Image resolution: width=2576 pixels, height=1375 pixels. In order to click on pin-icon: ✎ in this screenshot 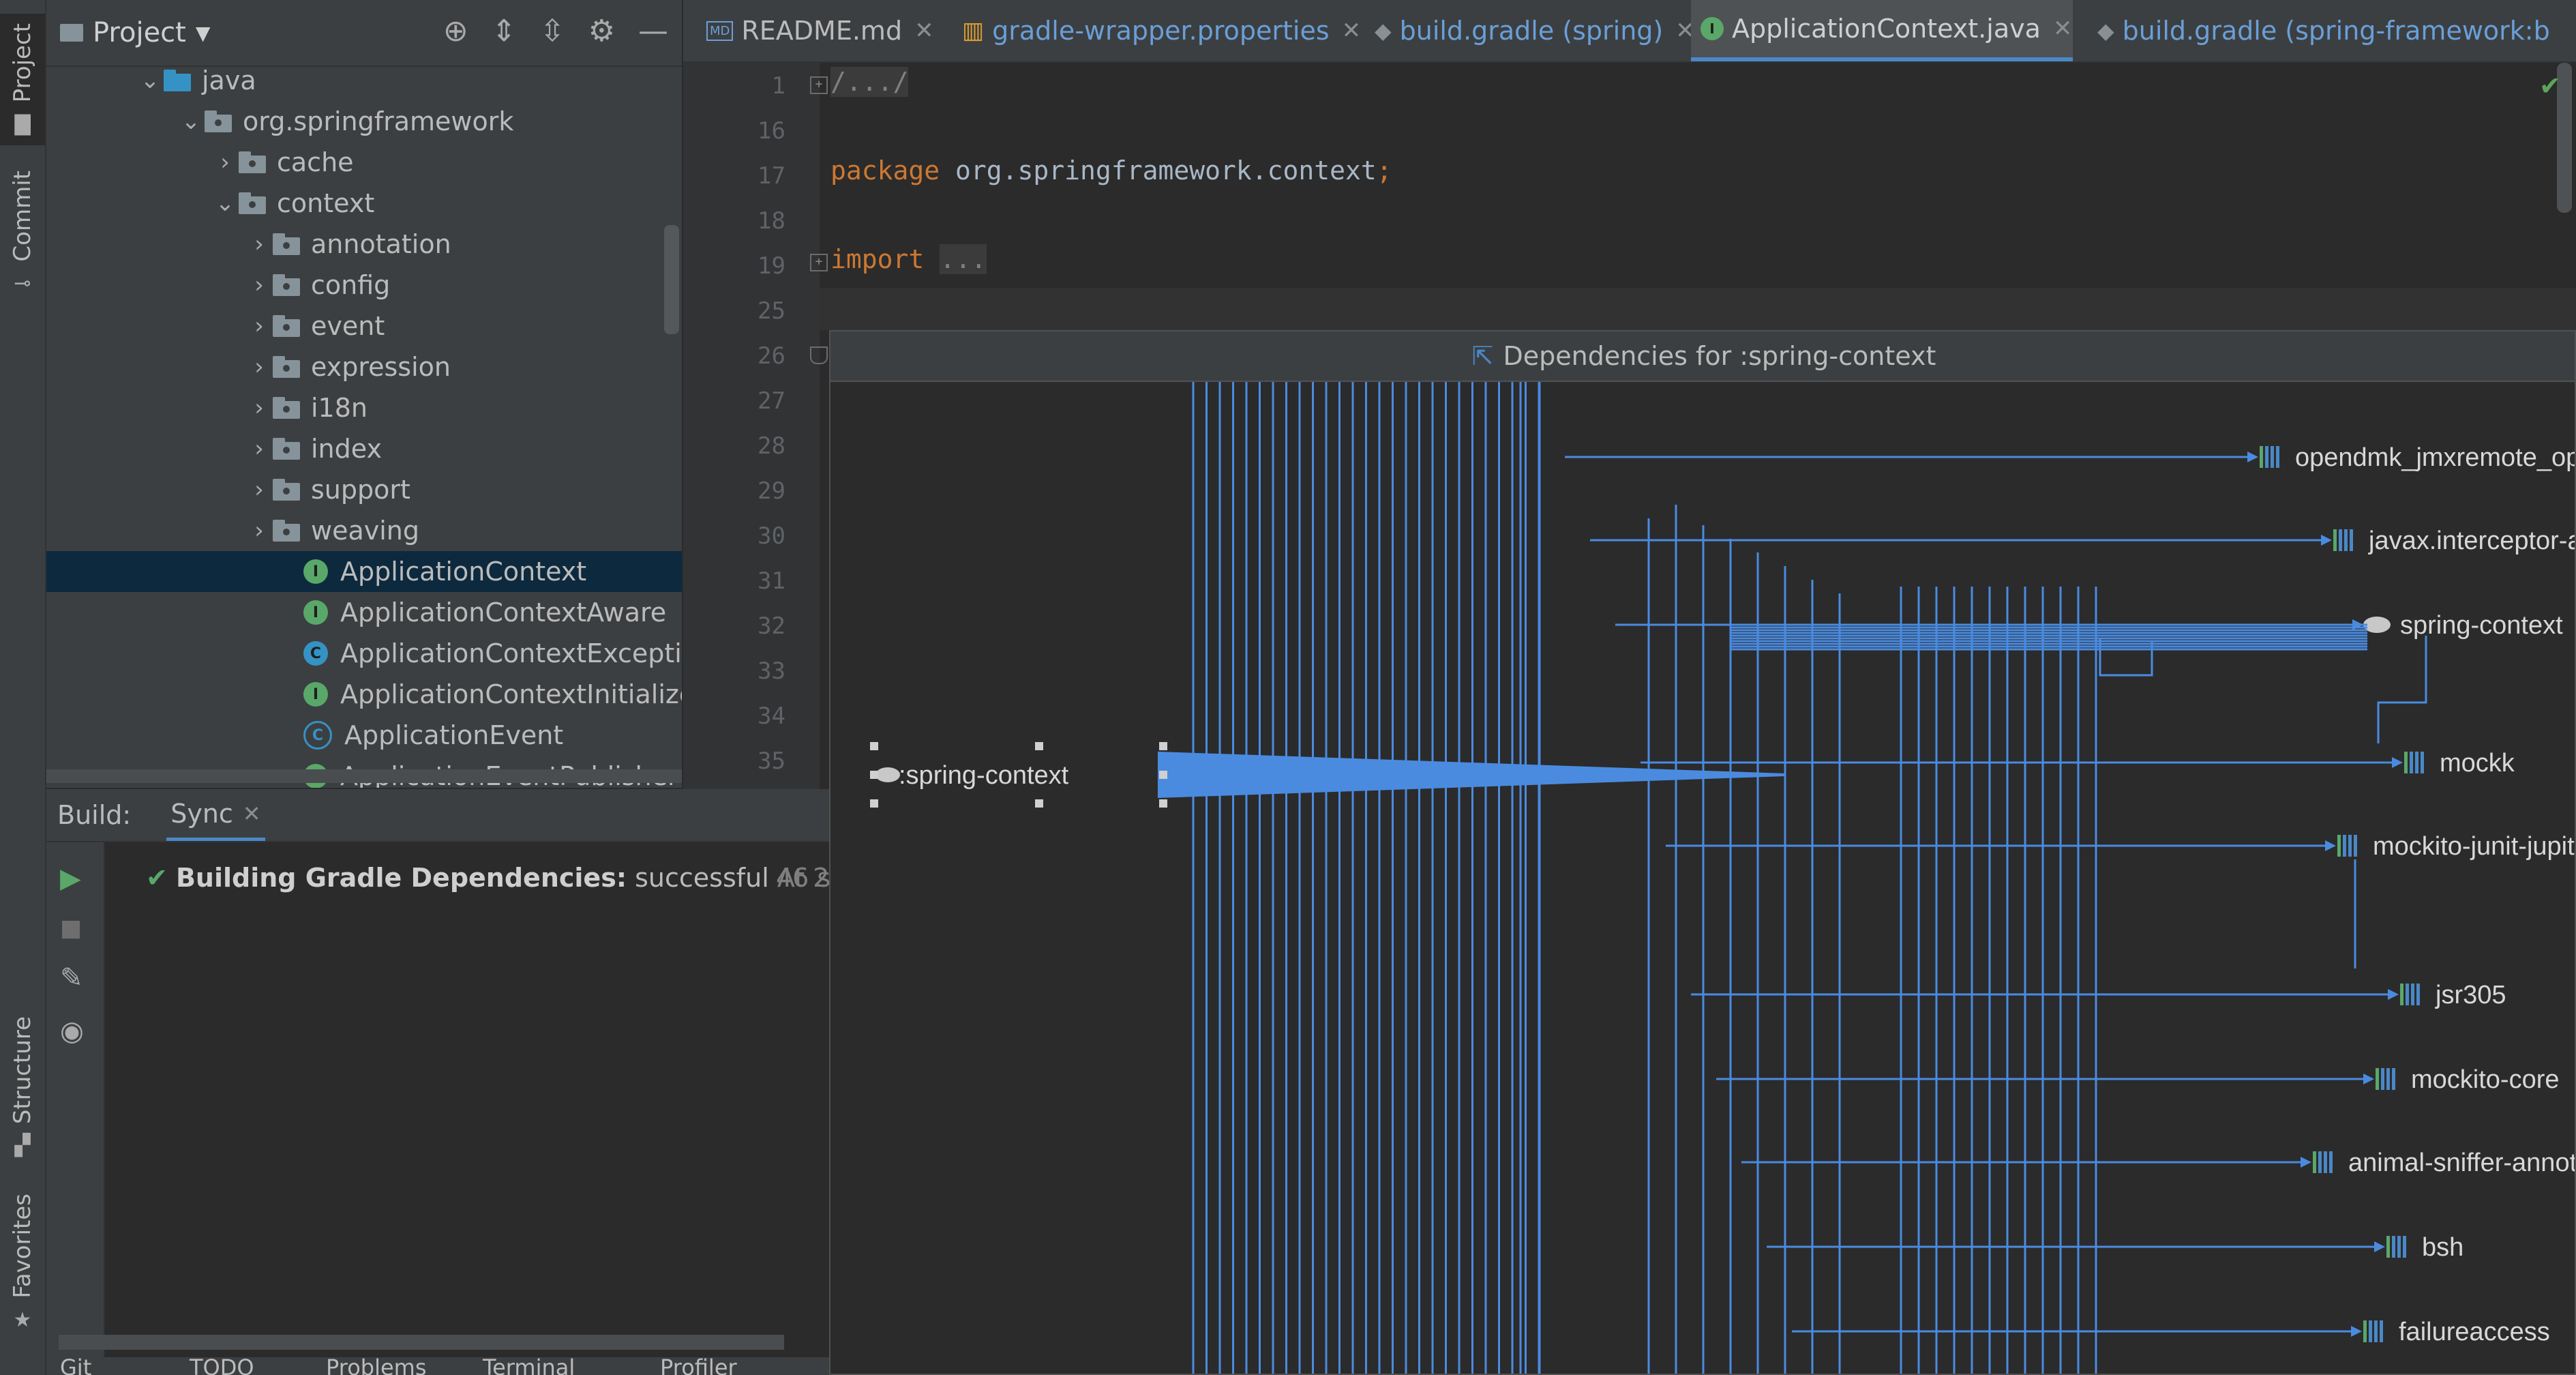, I will do `click(71, 978)`.